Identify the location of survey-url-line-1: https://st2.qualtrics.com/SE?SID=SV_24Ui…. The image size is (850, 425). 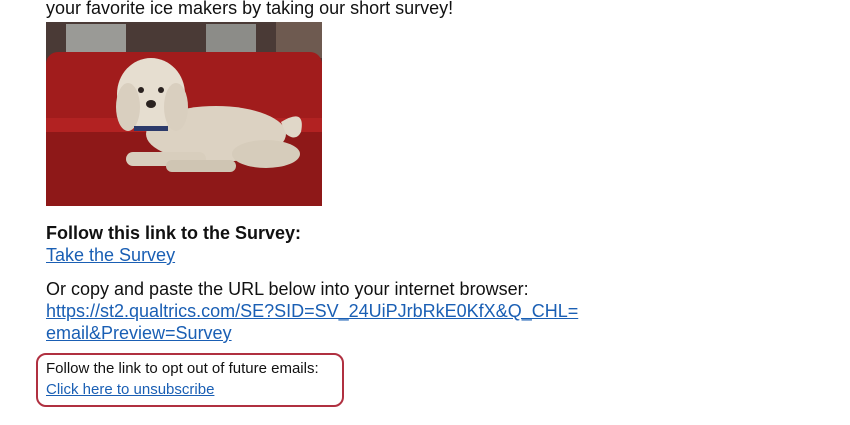
(312, 311).